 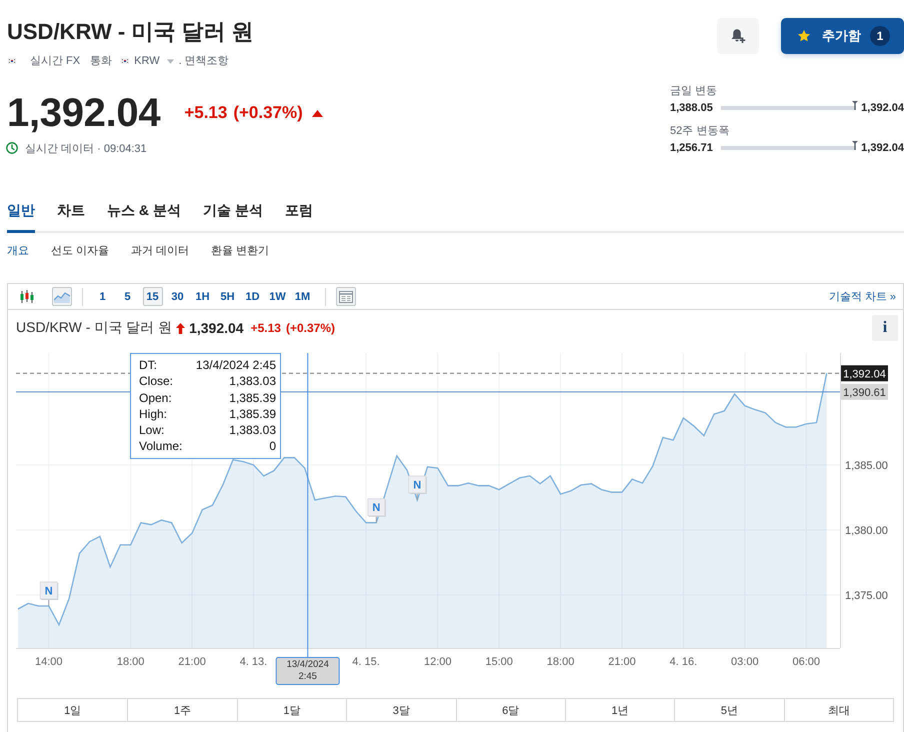 What do you see at coordinates (151, 430) in the screenshot?
I see `tooltip-label: Low:` at bounding box center [151, 430].